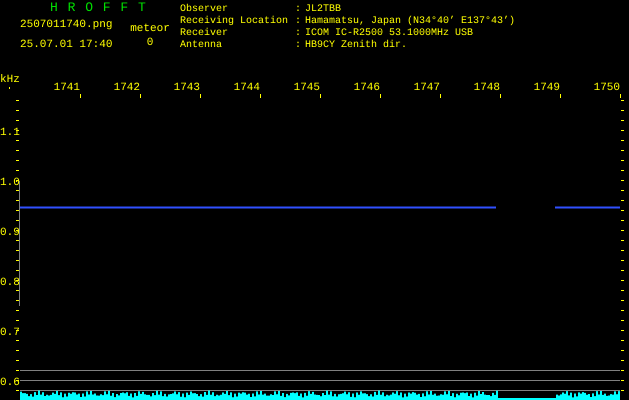  What do you see at coordinates (10, 383) in the screenshot?
I see `frequency-label: 0.6` at bounding box center [10, 383].